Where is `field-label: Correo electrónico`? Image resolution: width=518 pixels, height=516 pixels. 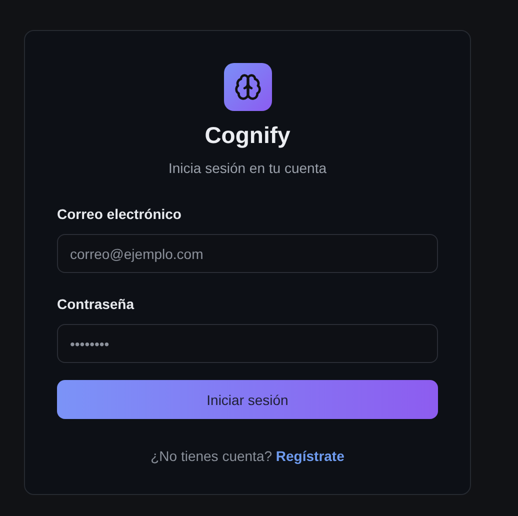 field-label: Correo electrónico is located at coordinates (119, 214).